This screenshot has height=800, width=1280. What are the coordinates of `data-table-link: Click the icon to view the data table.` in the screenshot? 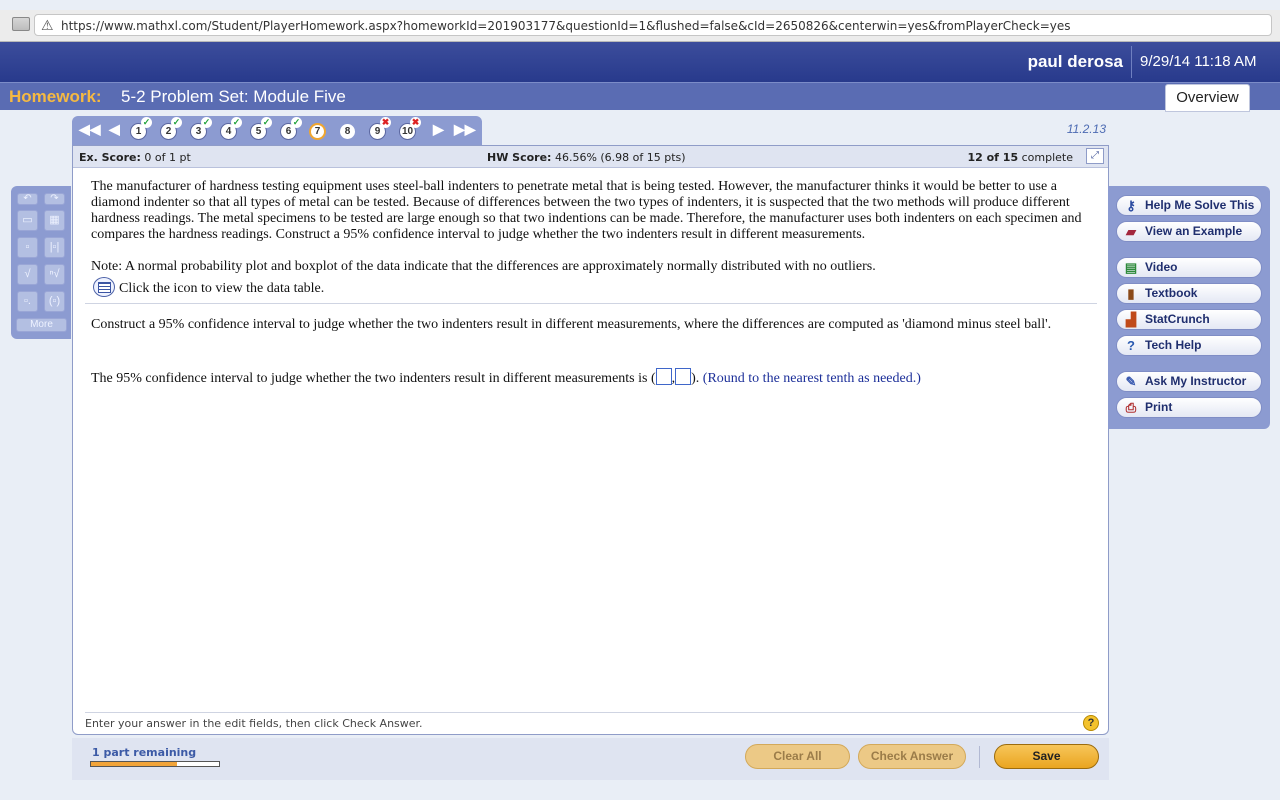 It's located at (208, 287).